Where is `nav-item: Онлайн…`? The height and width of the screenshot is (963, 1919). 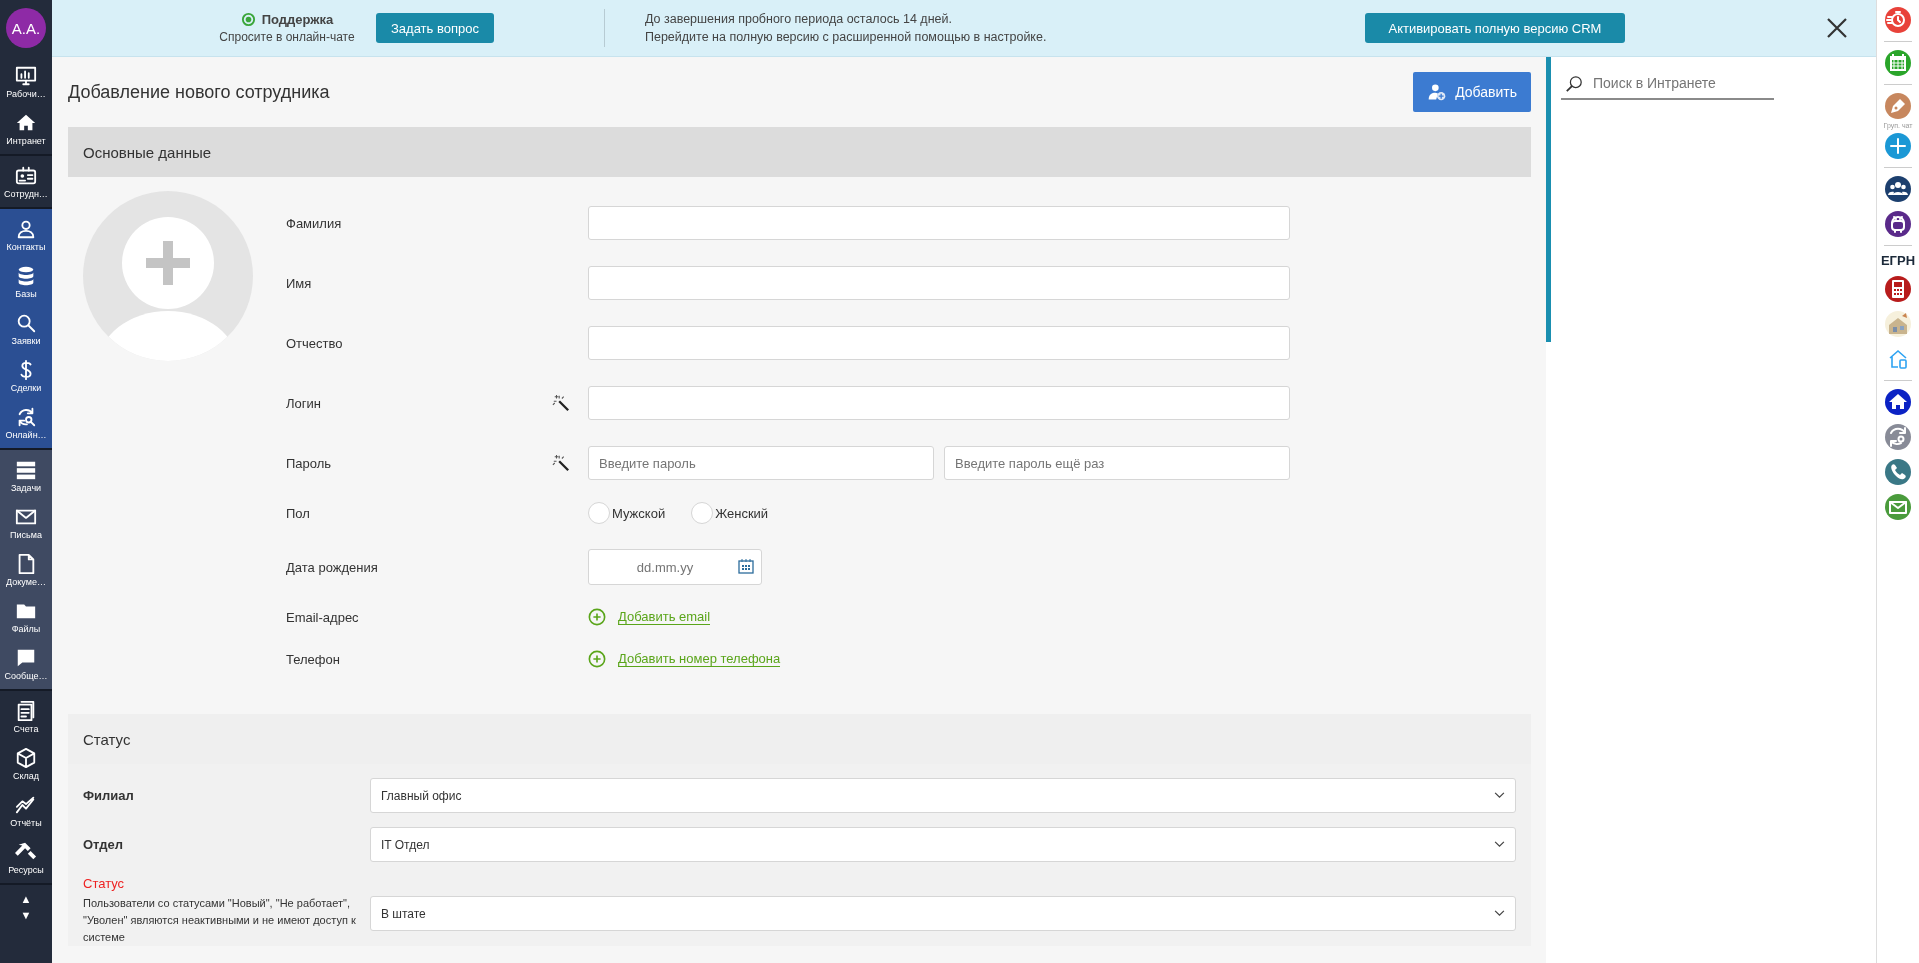
nav-item: Онлайн… is located at coordinates (26, 422).